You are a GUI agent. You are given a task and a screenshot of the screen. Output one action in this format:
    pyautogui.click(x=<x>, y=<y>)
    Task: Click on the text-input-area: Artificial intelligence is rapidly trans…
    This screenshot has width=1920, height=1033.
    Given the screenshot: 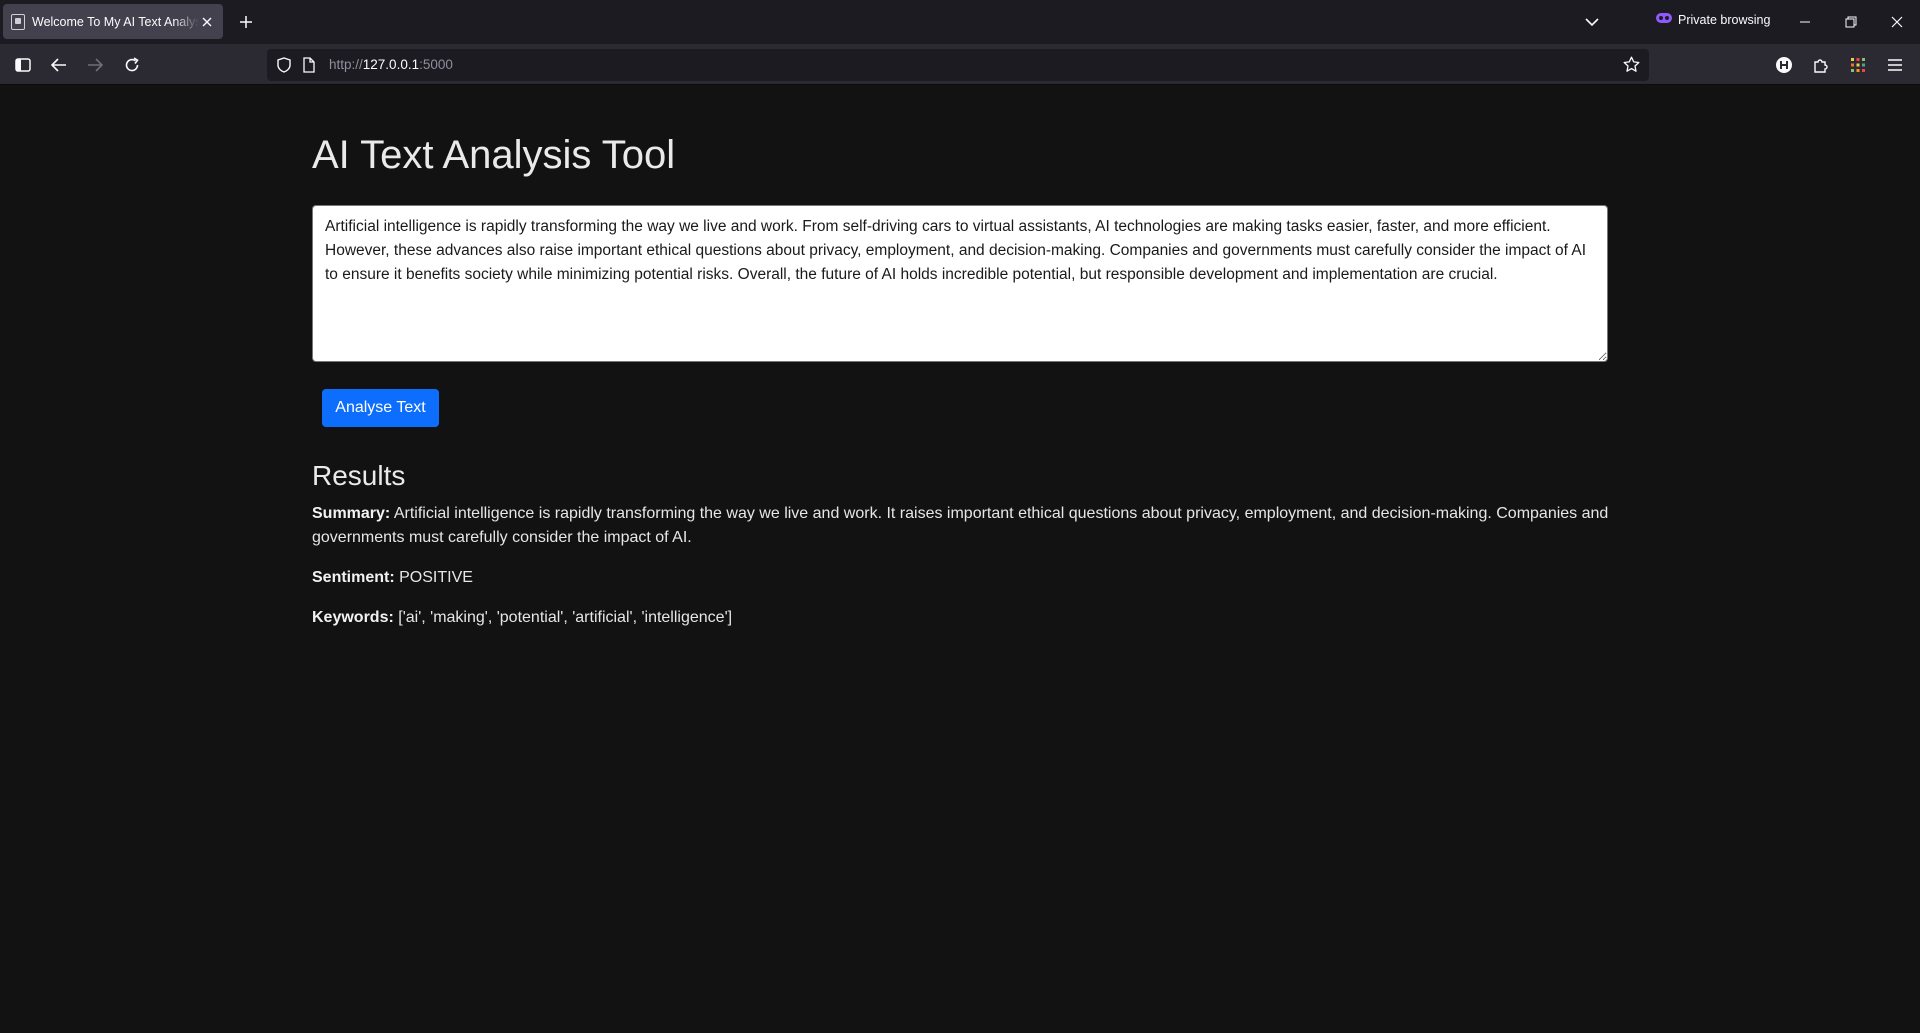 What is the action you would take?
    pyautogui.click(x=960, y=283)
    